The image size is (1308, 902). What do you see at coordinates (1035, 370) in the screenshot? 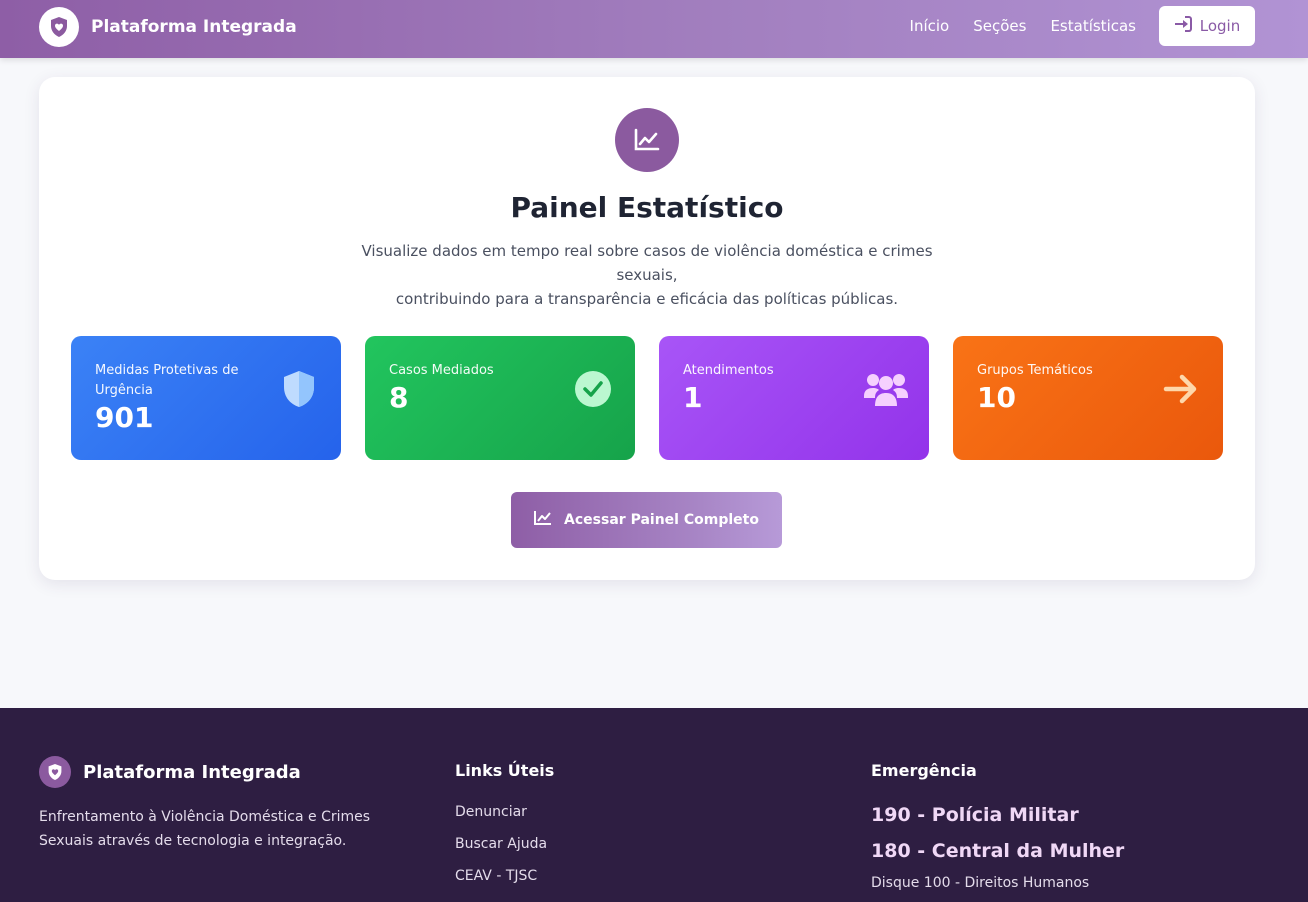
I see `stat-label: Grupos Temáticos` at bounding box center [1035, 370].